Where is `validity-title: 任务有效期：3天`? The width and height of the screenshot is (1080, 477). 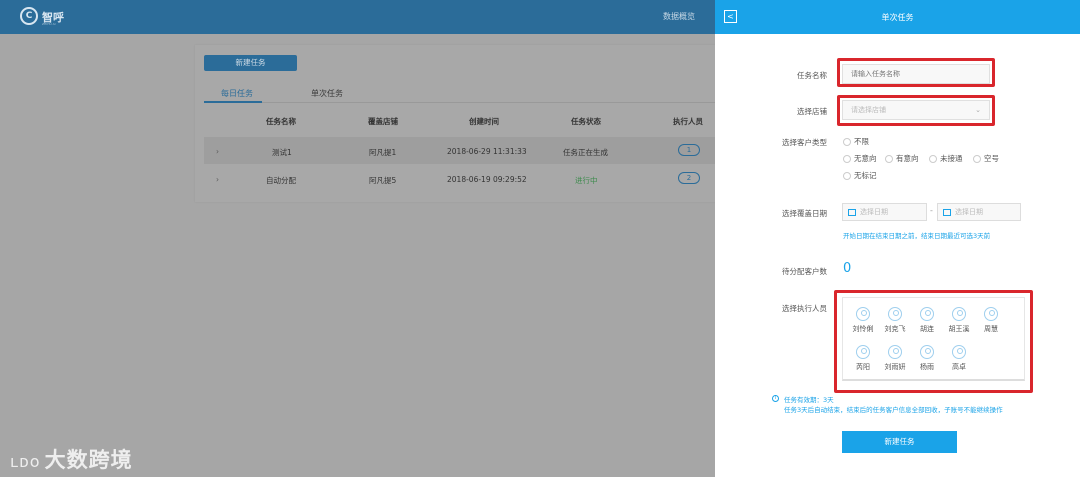 validity-title: 任务有效期：3天 is located at coordinates (809, 400).